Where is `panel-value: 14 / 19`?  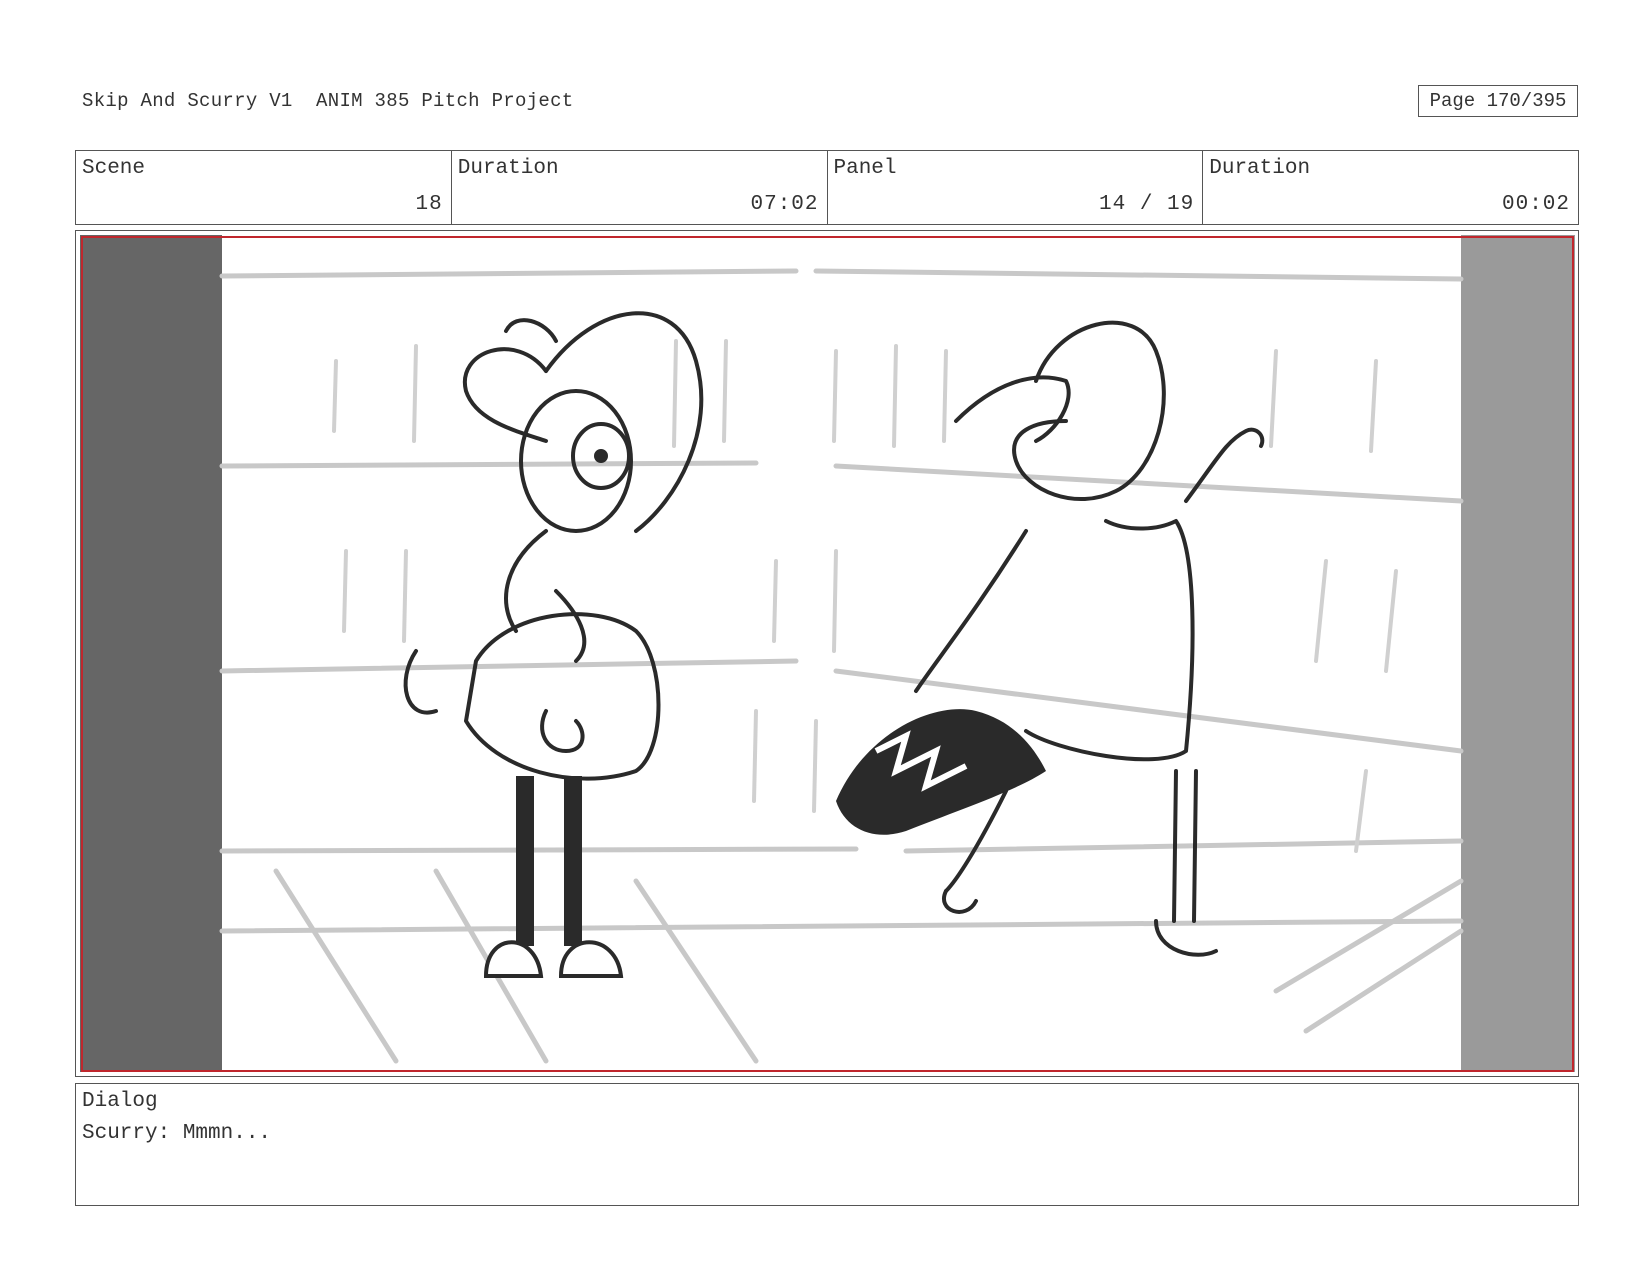 panel-value: 14 / 19 is located at coordinates (1147, 204).